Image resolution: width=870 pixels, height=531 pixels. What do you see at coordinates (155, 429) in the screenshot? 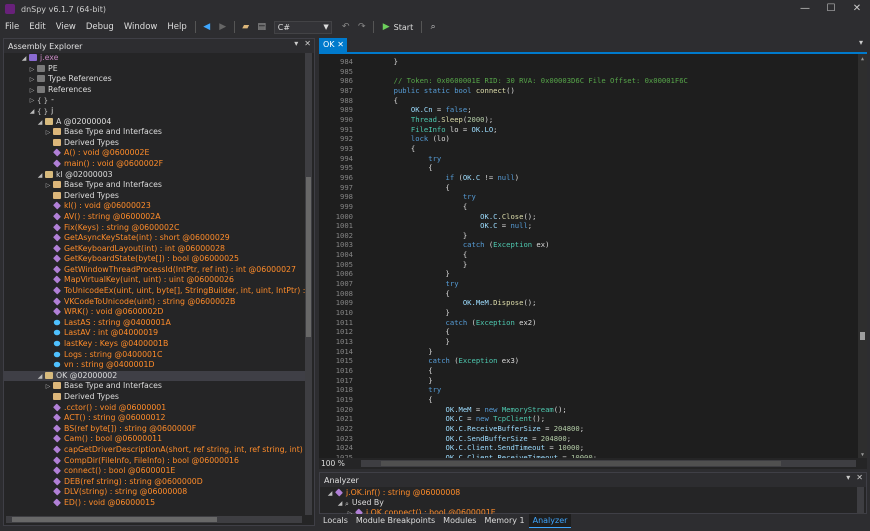
I see `tree-item: BS(ref byte[]) : string @0600000F` at bounding box center [155, 429].